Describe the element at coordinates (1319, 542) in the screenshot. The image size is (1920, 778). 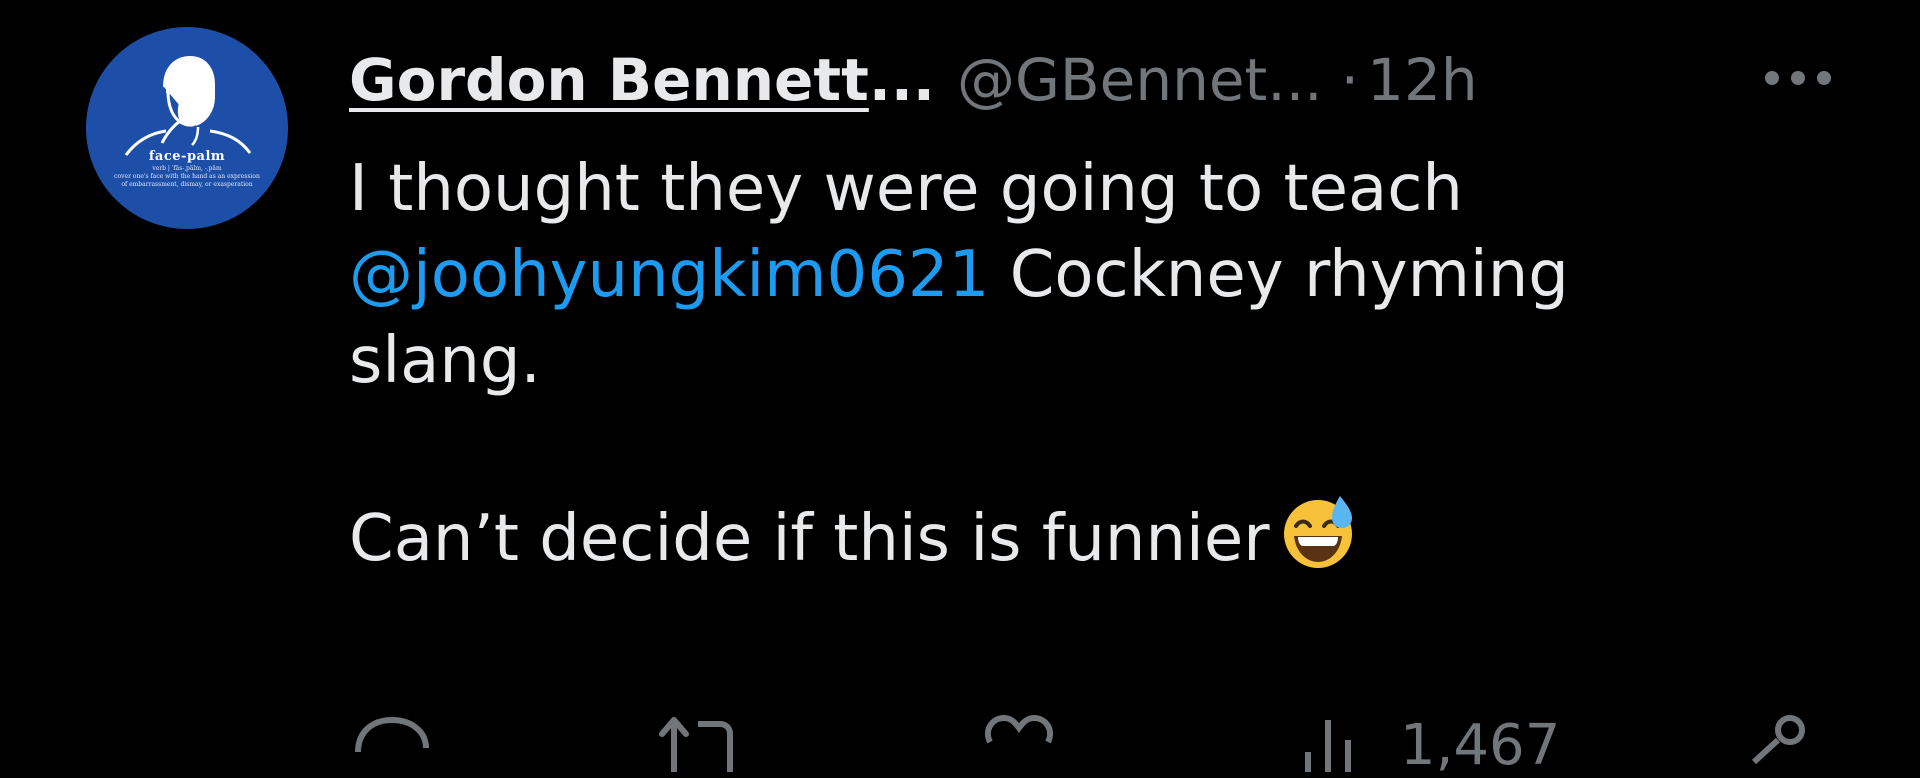
I see `grinning-sweat-emoji-icon` at that location.